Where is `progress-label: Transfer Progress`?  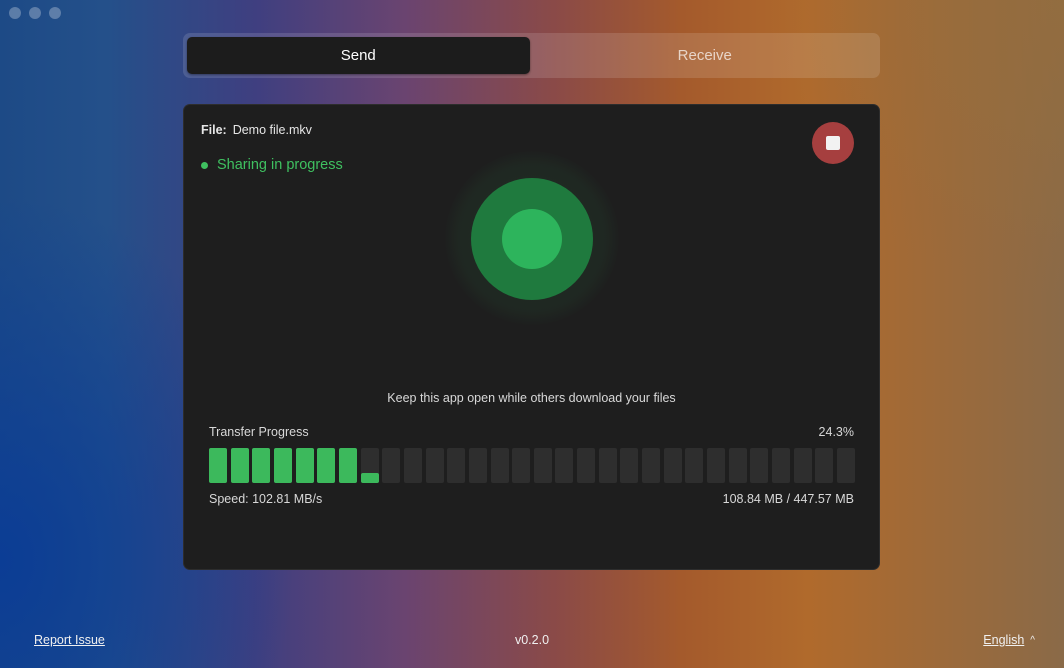 progress-label: Transfer Progress is located at coordinates (259, 432).